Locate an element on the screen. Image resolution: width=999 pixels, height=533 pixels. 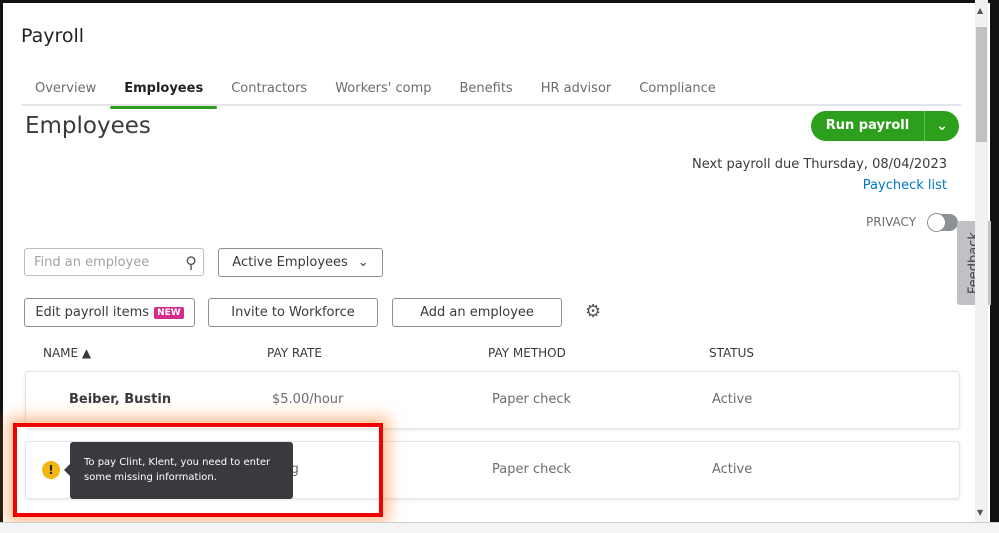
new-badge: NEW is located at coordinates (169, 312).